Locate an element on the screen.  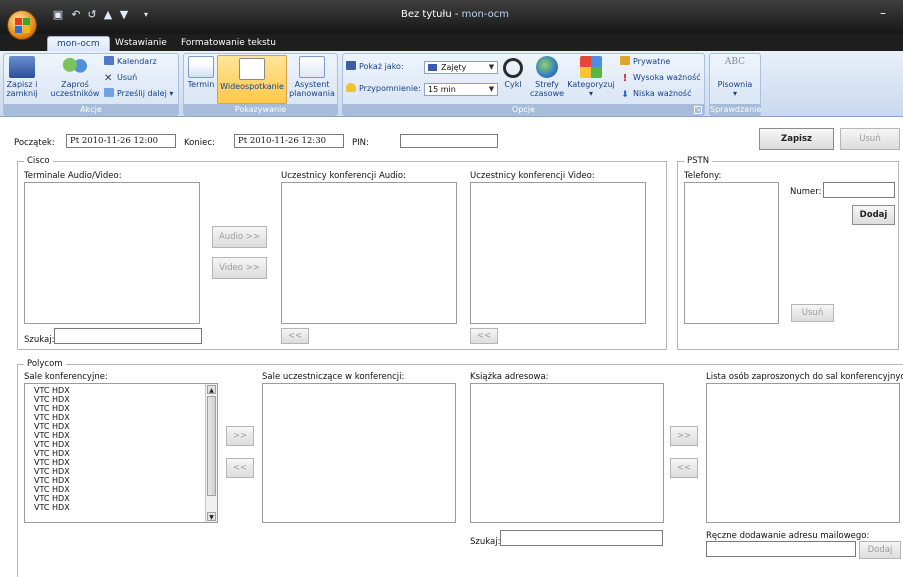
redo-icon: ↺ is located at coordinates (92, 15).